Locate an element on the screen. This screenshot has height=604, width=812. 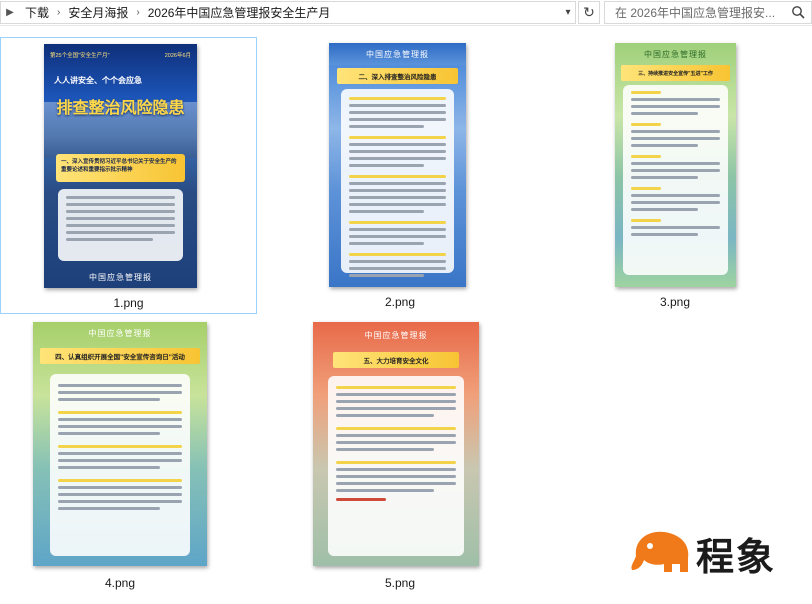
thumbnail-3: 中国应急管理报 三、持续推进安全宣传"五进"工作 is located at coordinates (675, 165).